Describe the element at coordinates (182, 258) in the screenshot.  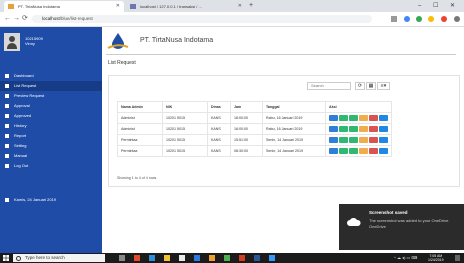
I see `store-icon` at that location.